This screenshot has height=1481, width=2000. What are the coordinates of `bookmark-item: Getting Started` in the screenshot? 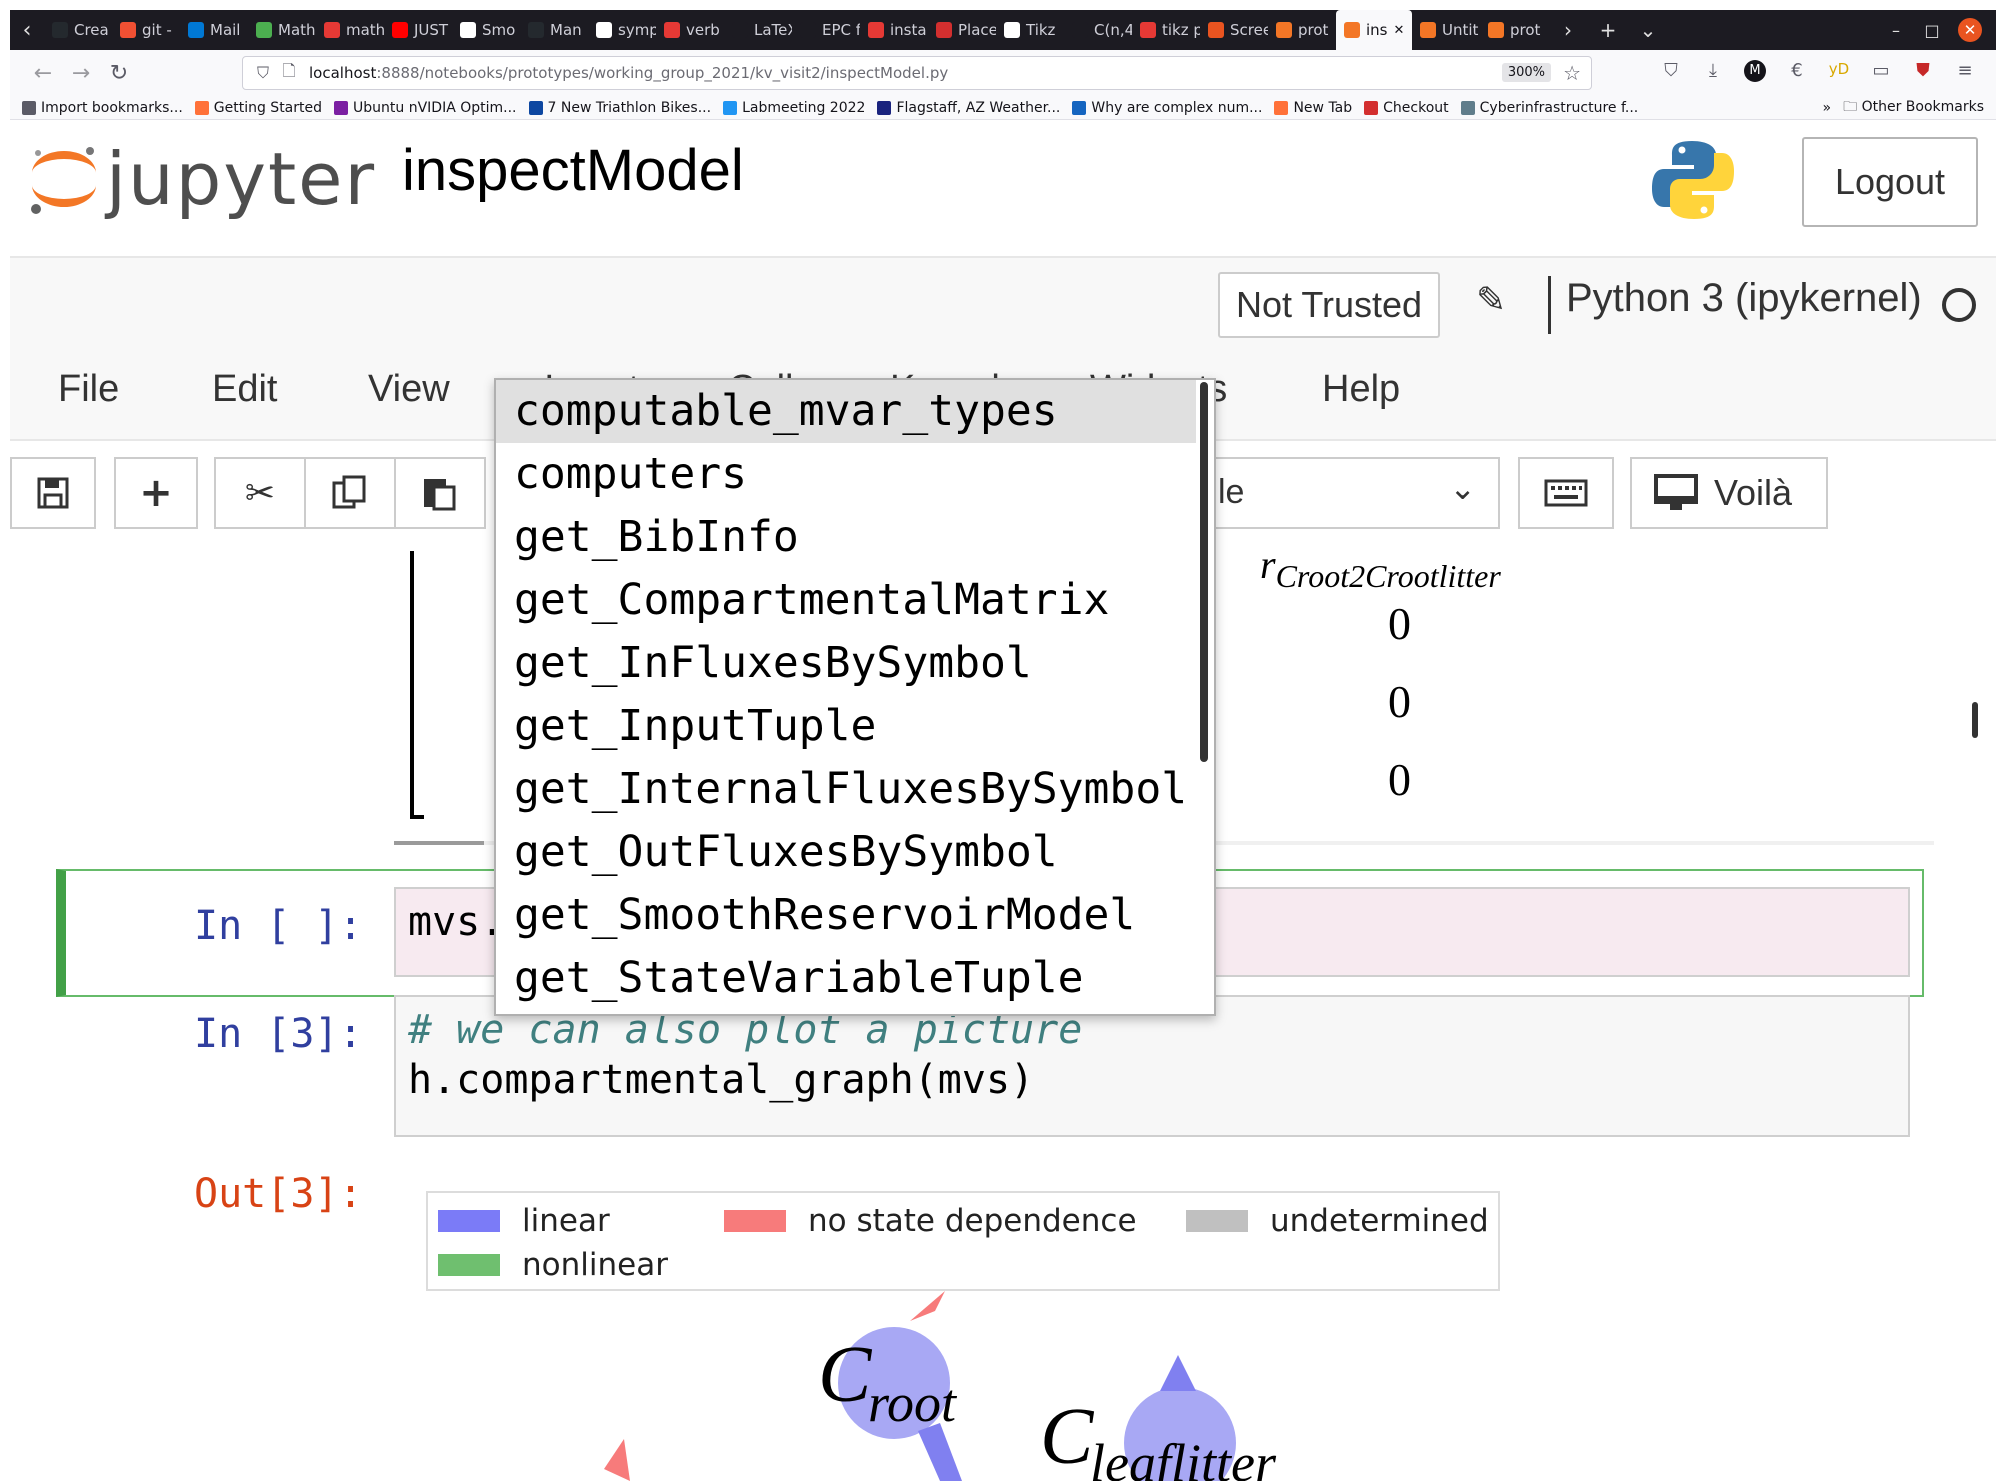 It's located at (258, 108).